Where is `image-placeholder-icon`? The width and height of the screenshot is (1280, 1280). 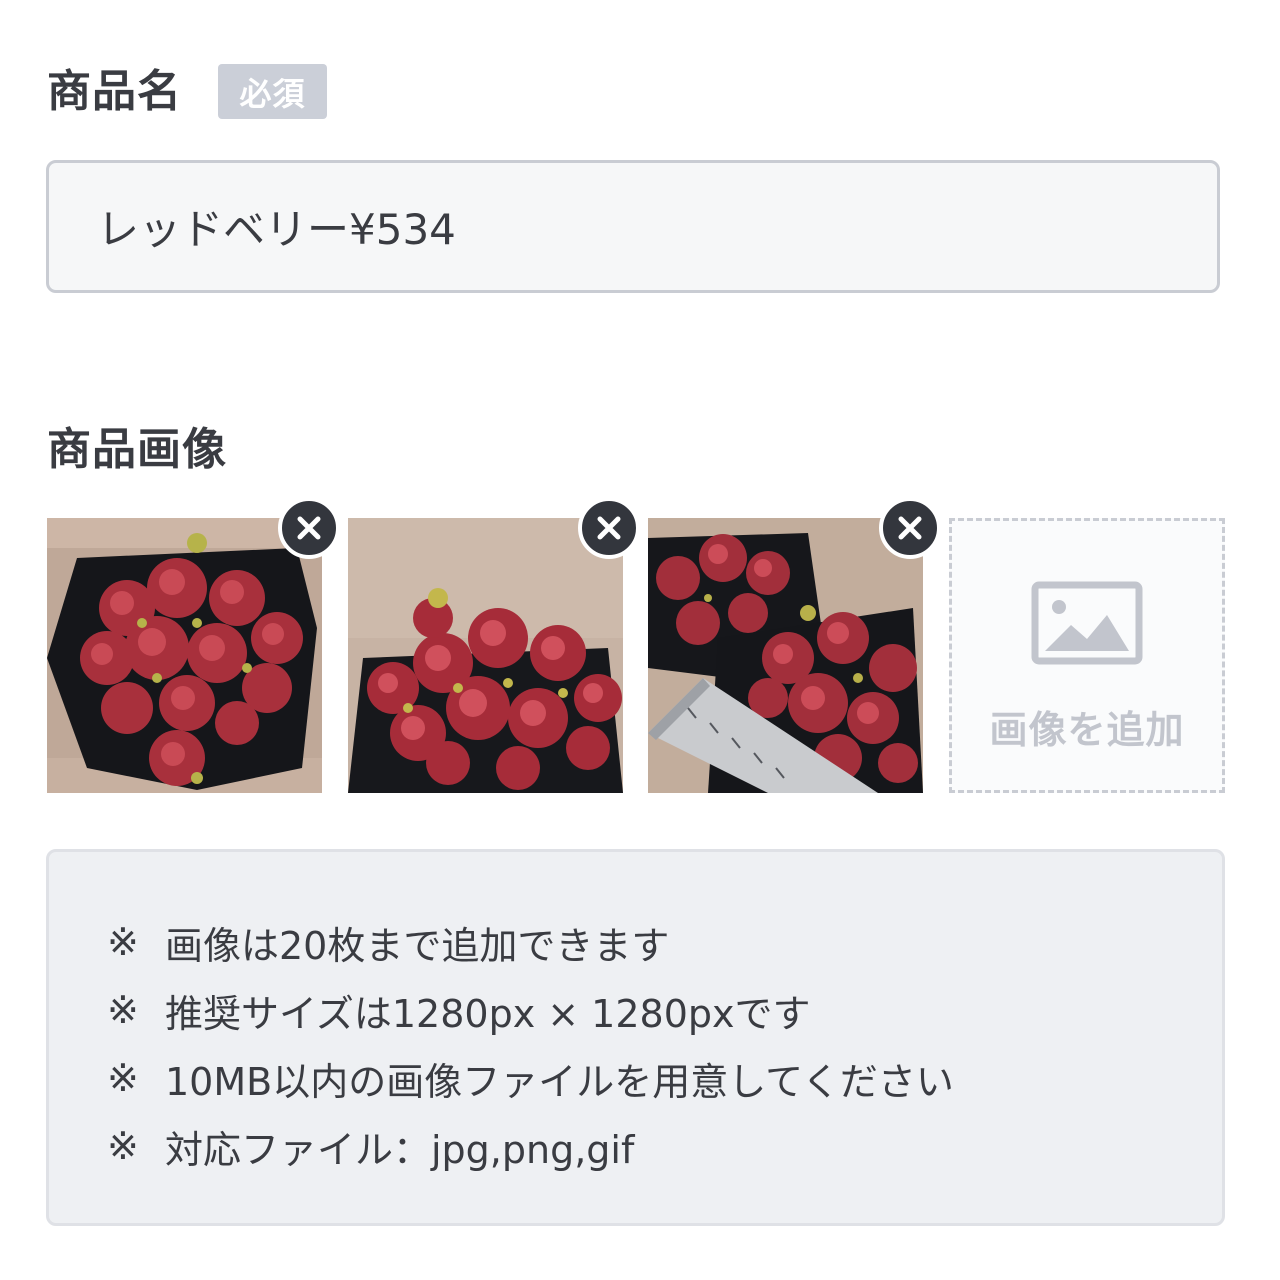
image-placeholder-icon is located at coordinates (1087, 623).